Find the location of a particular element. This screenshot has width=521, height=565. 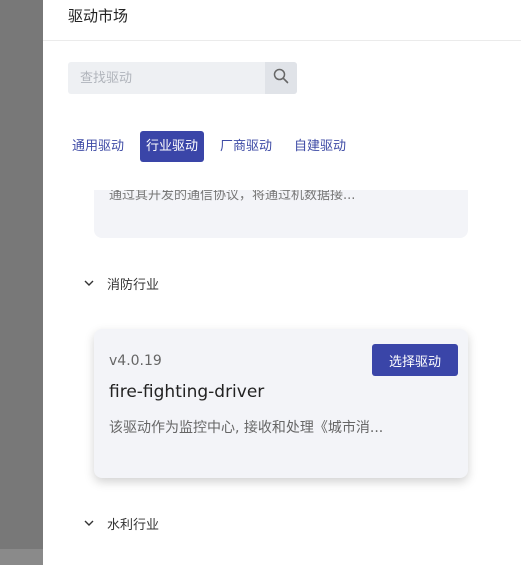

drawer-title: 驱动市场 is located at coordinates (98, 16).